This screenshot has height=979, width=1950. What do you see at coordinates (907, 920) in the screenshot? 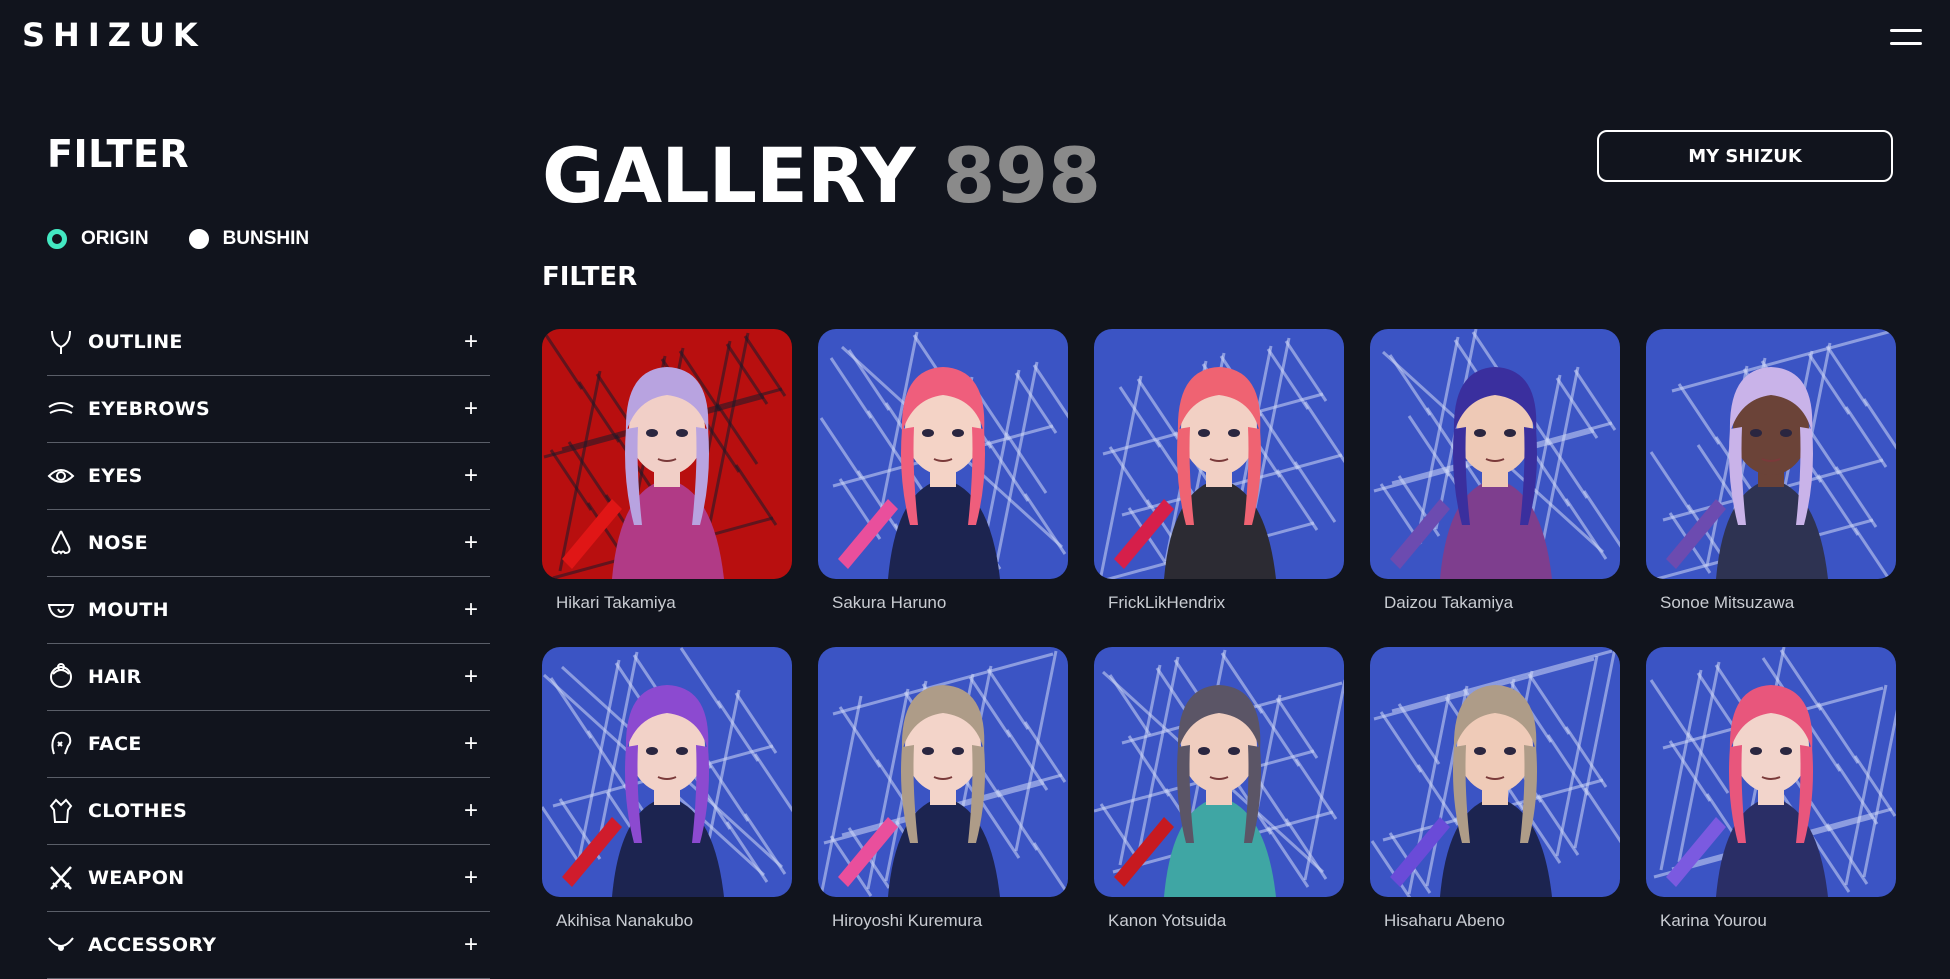
I see `character-name: Hiroyoshi Kuremura` at bounding box center [907, 920].